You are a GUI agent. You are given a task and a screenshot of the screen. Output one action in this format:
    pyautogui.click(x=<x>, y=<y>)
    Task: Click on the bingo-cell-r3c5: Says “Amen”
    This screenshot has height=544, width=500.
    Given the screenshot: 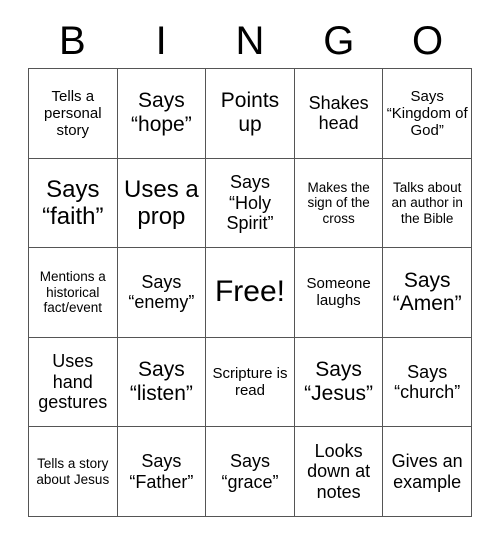 What is the action you would take?
    pyautogui.click(x=427, y=293)
    